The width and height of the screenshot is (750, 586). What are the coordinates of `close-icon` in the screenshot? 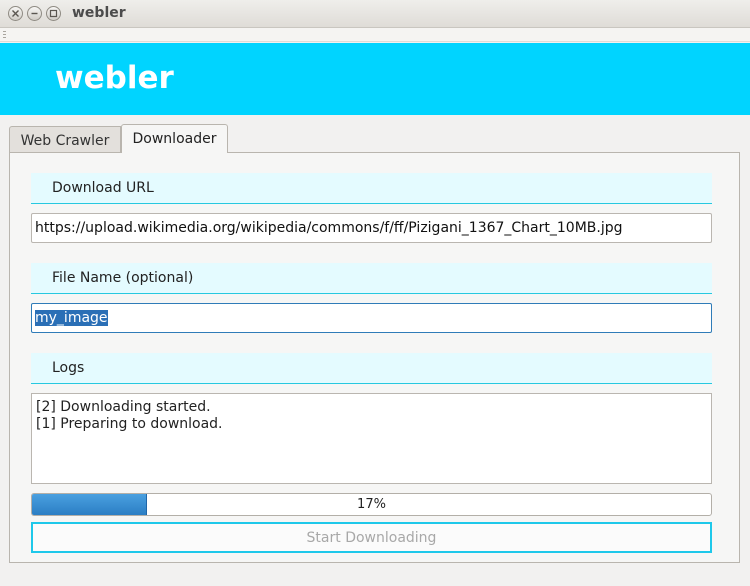 It's located at (15, 13).